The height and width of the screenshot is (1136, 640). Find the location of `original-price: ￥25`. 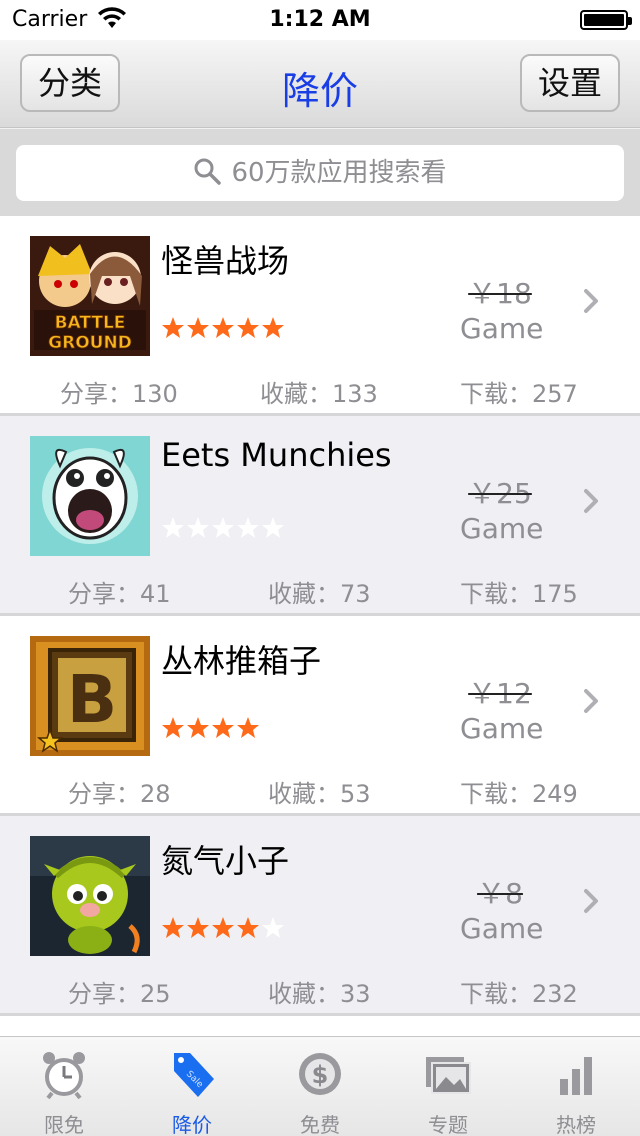

original-price: ￥25 is located at coordinates (500, 493).